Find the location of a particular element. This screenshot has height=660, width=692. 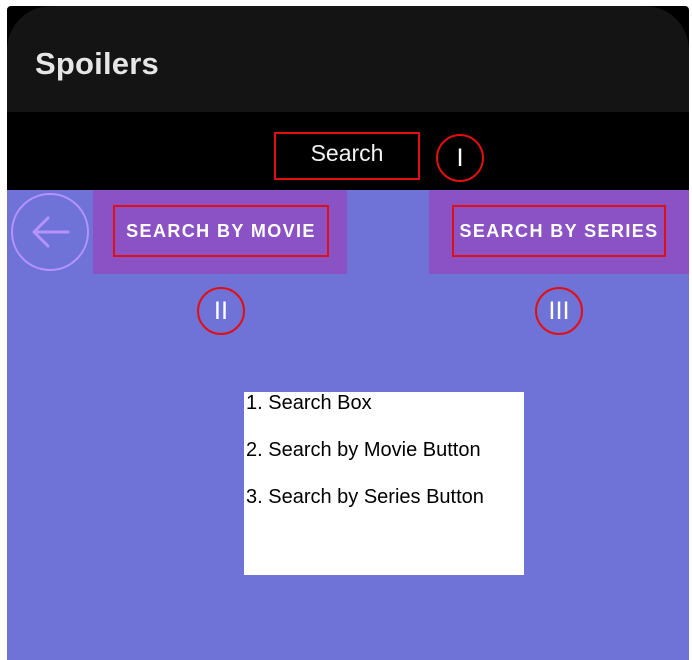

annotation-box-series: SEARCH BY SERIES is located at coordinates (559, 231).